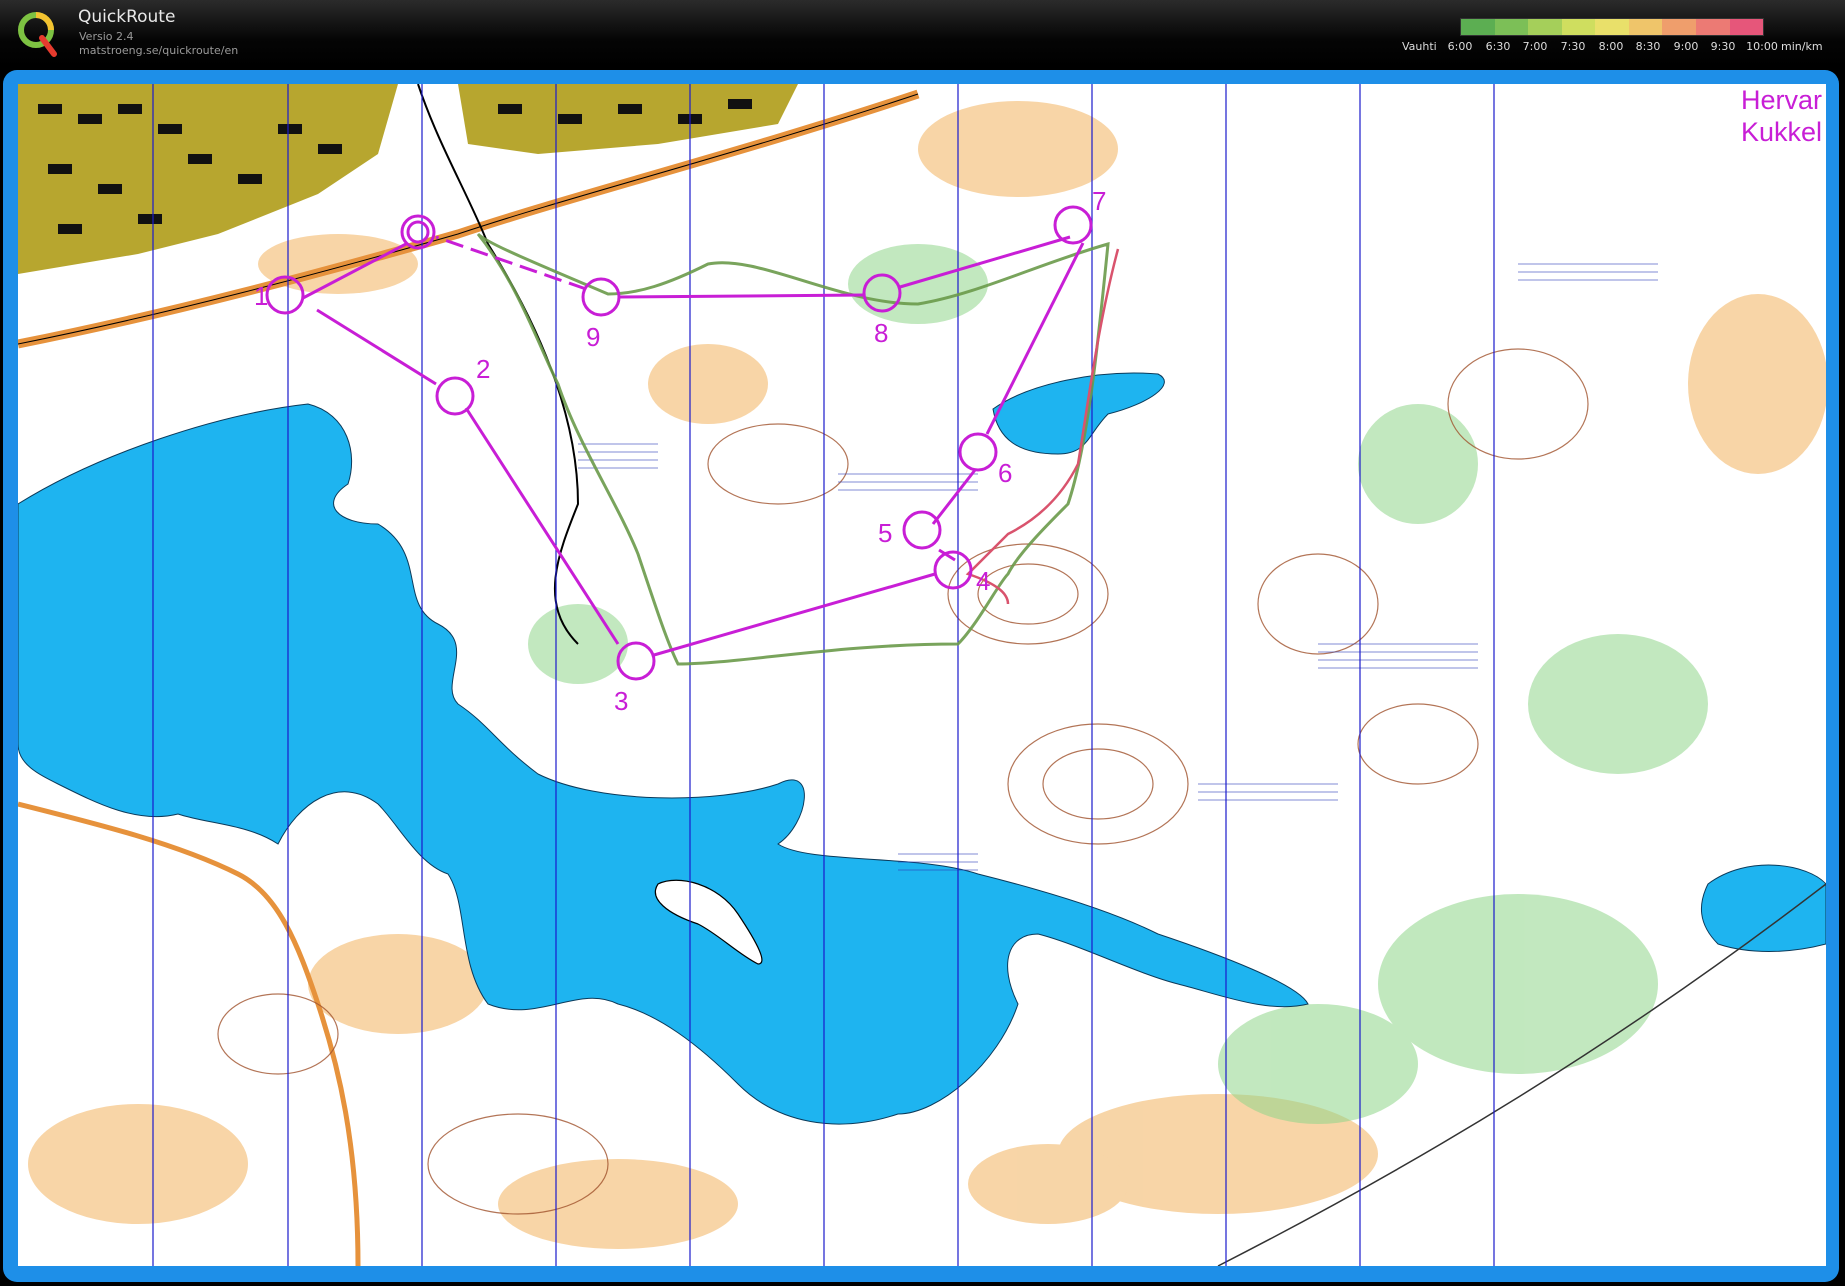 The image size is (1845, 1286). What do you see at coordinates (1535, 46) in the screenshot?
I see `pace-tick: 7:00` at bounding box center [1535, 46].